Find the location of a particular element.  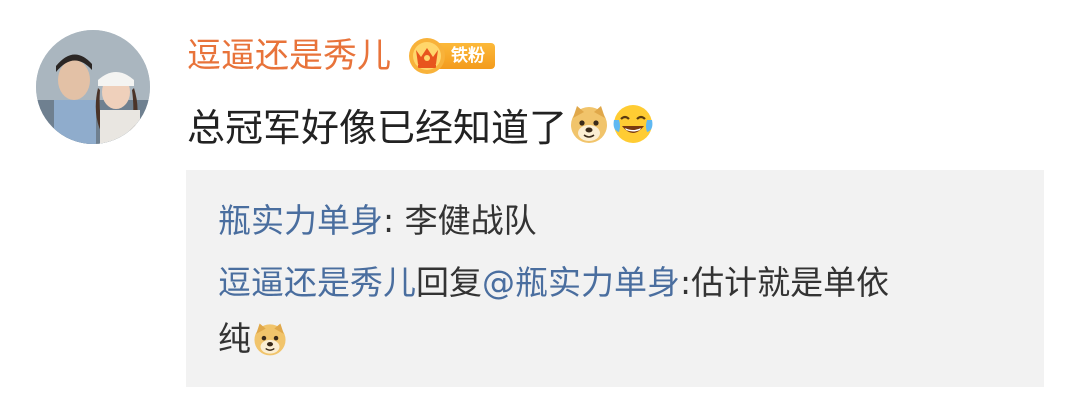

fan-badge: 铁粉 is located at coordinates (451, 56).